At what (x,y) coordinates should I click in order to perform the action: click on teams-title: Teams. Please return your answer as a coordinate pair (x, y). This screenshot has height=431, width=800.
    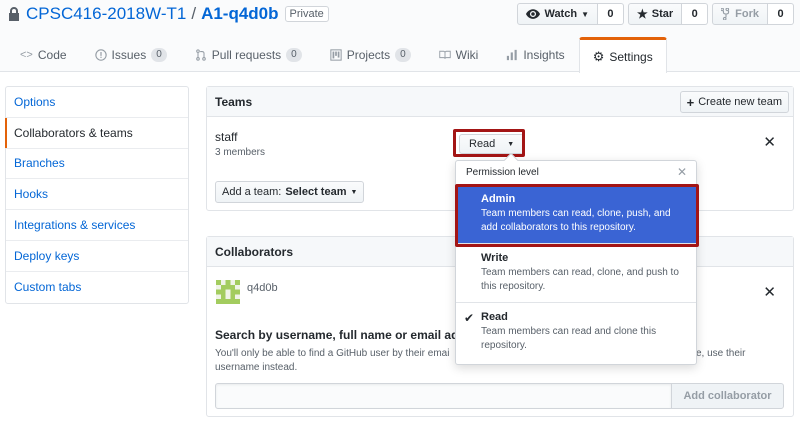
    Looking at the image, I should click on (234, 101).